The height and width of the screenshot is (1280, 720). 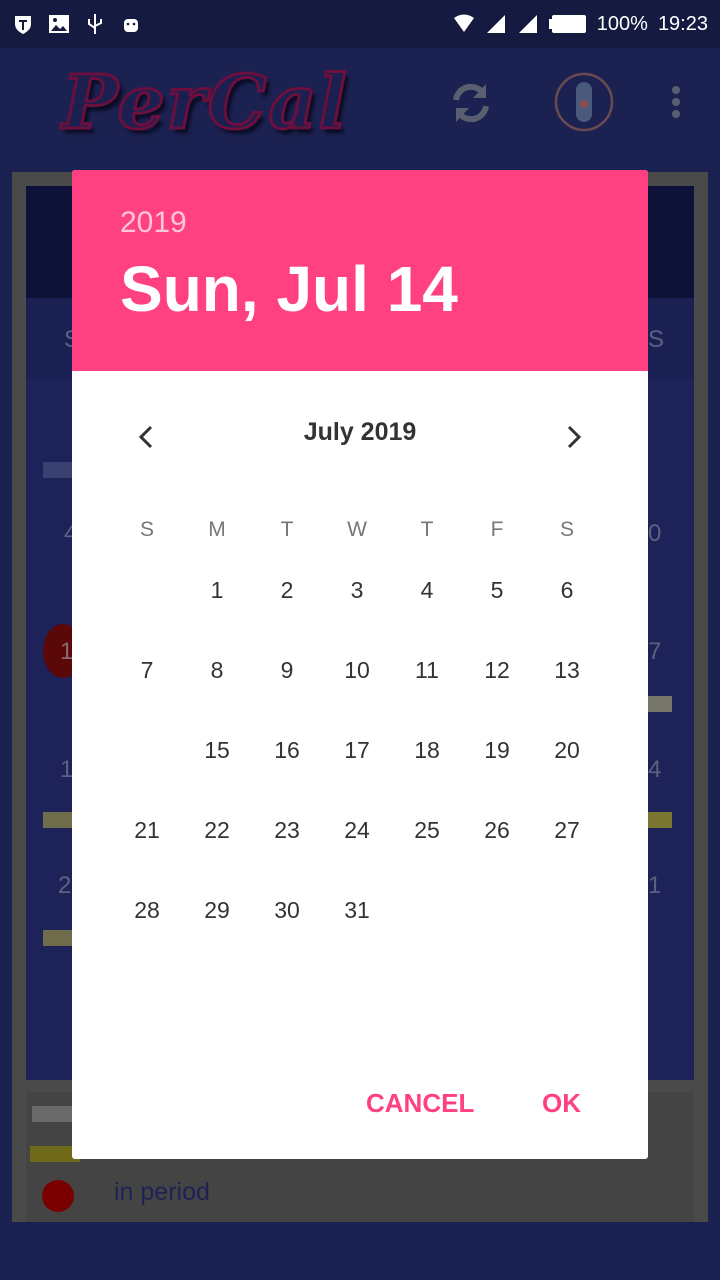 I want to click on day-cell: 18, so click(x=427, y=750).